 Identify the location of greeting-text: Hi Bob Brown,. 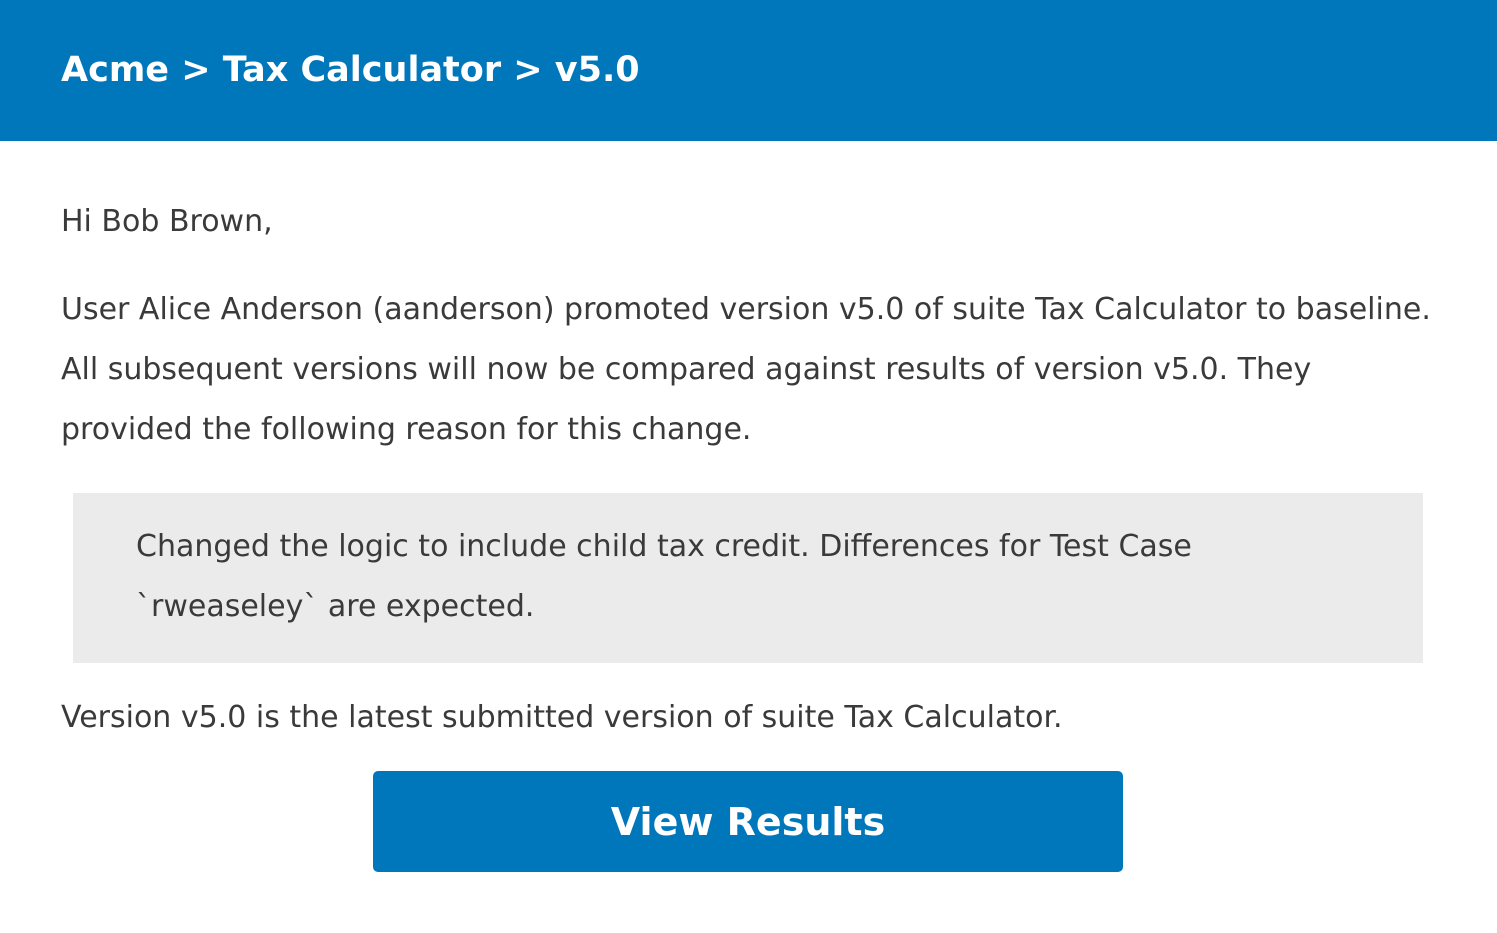
(167, 221).